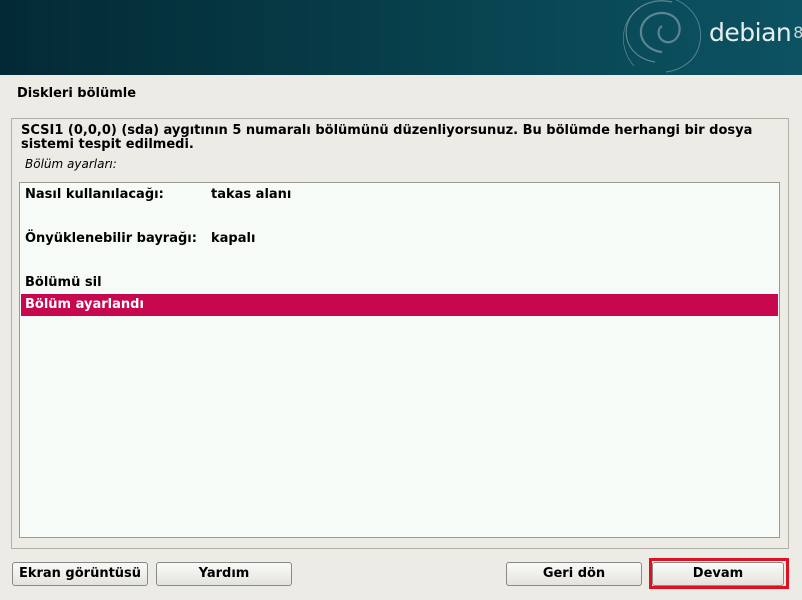 The image size is (802, 600). I want to click on list-item-delete-partition: Bölümü sil, so click(399, 283).